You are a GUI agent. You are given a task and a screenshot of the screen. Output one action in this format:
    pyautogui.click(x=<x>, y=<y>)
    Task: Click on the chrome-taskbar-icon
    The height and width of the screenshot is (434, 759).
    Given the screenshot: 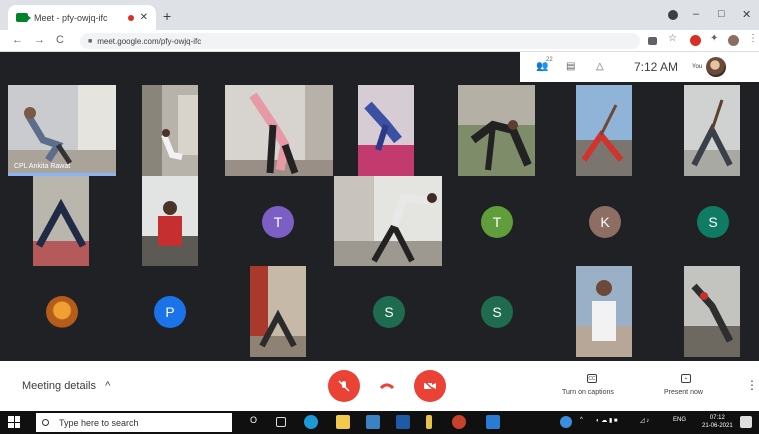 What is the action you would take?
    pyautogui.click(x=459, y=422)
    